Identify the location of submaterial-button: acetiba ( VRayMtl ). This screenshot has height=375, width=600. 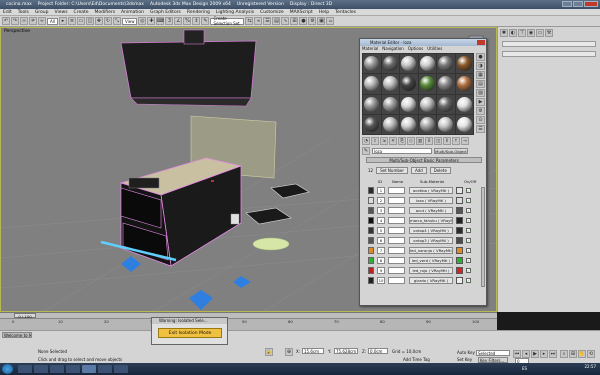
(431, 190).